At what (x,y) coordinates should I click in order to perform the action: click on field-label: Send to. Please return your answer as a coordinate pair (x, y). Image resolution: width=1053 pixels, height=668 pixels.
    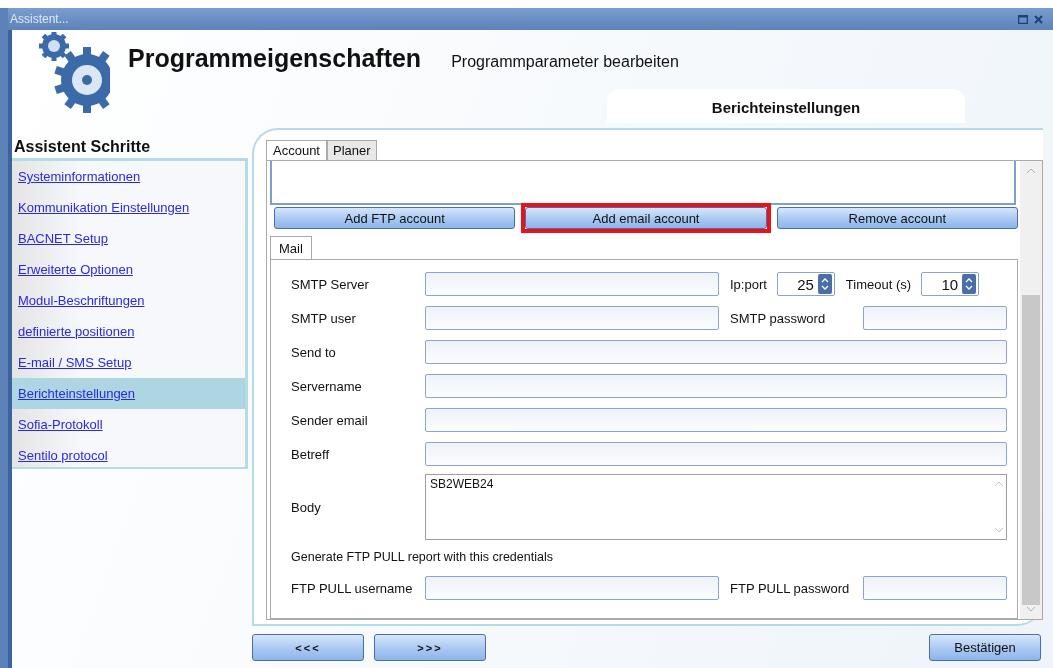
    Looking at the image, I should click on (314, 352).